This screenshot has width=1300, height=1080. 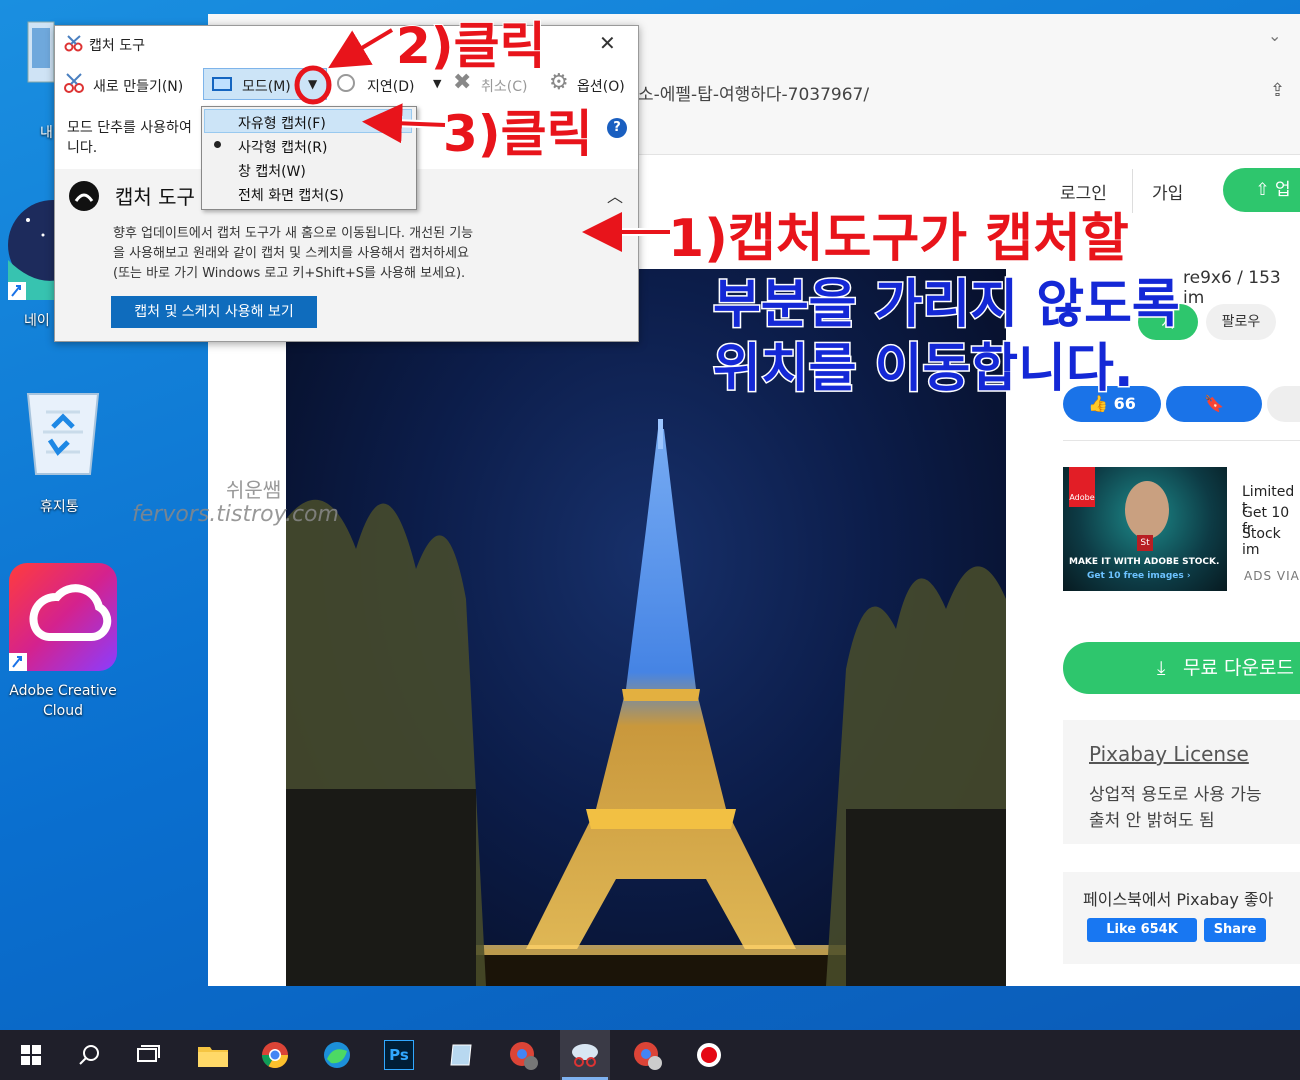 What do you see at coordinates (898, 239) in the screenshot?
I see `step1-annotation-line1: 1)캡처도구가 캡처할` at bounding box center [898, 239].